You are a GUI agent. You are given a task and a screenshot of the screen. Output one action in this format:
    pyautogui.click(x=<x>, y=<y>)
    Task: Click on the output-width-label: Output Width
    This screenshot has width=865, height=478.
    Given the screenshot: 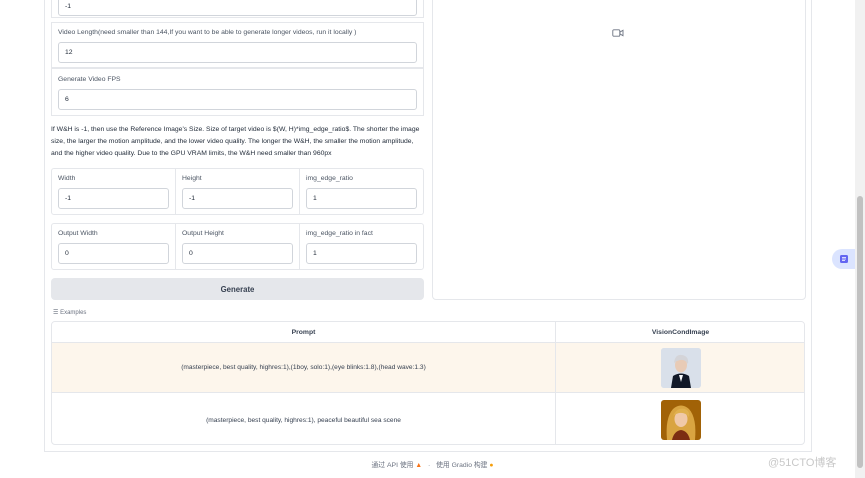 What is the action you would take?
    pyautogui.click(x=78, y=233)
    